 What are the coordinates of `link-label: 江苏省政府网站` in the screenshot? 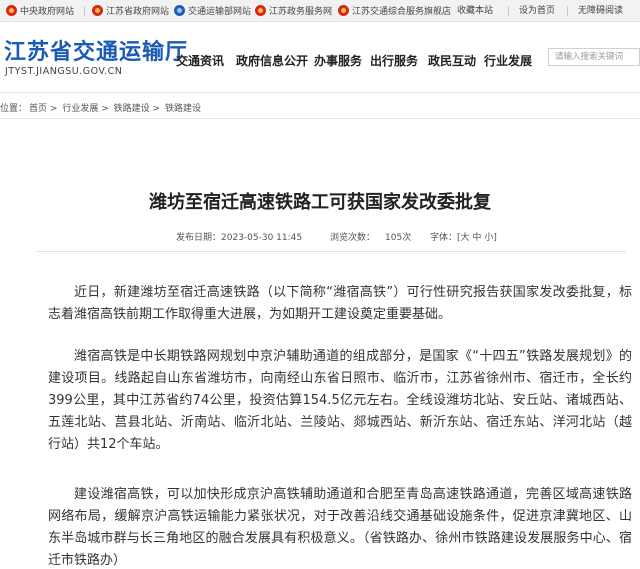 It's located at (138, 12).